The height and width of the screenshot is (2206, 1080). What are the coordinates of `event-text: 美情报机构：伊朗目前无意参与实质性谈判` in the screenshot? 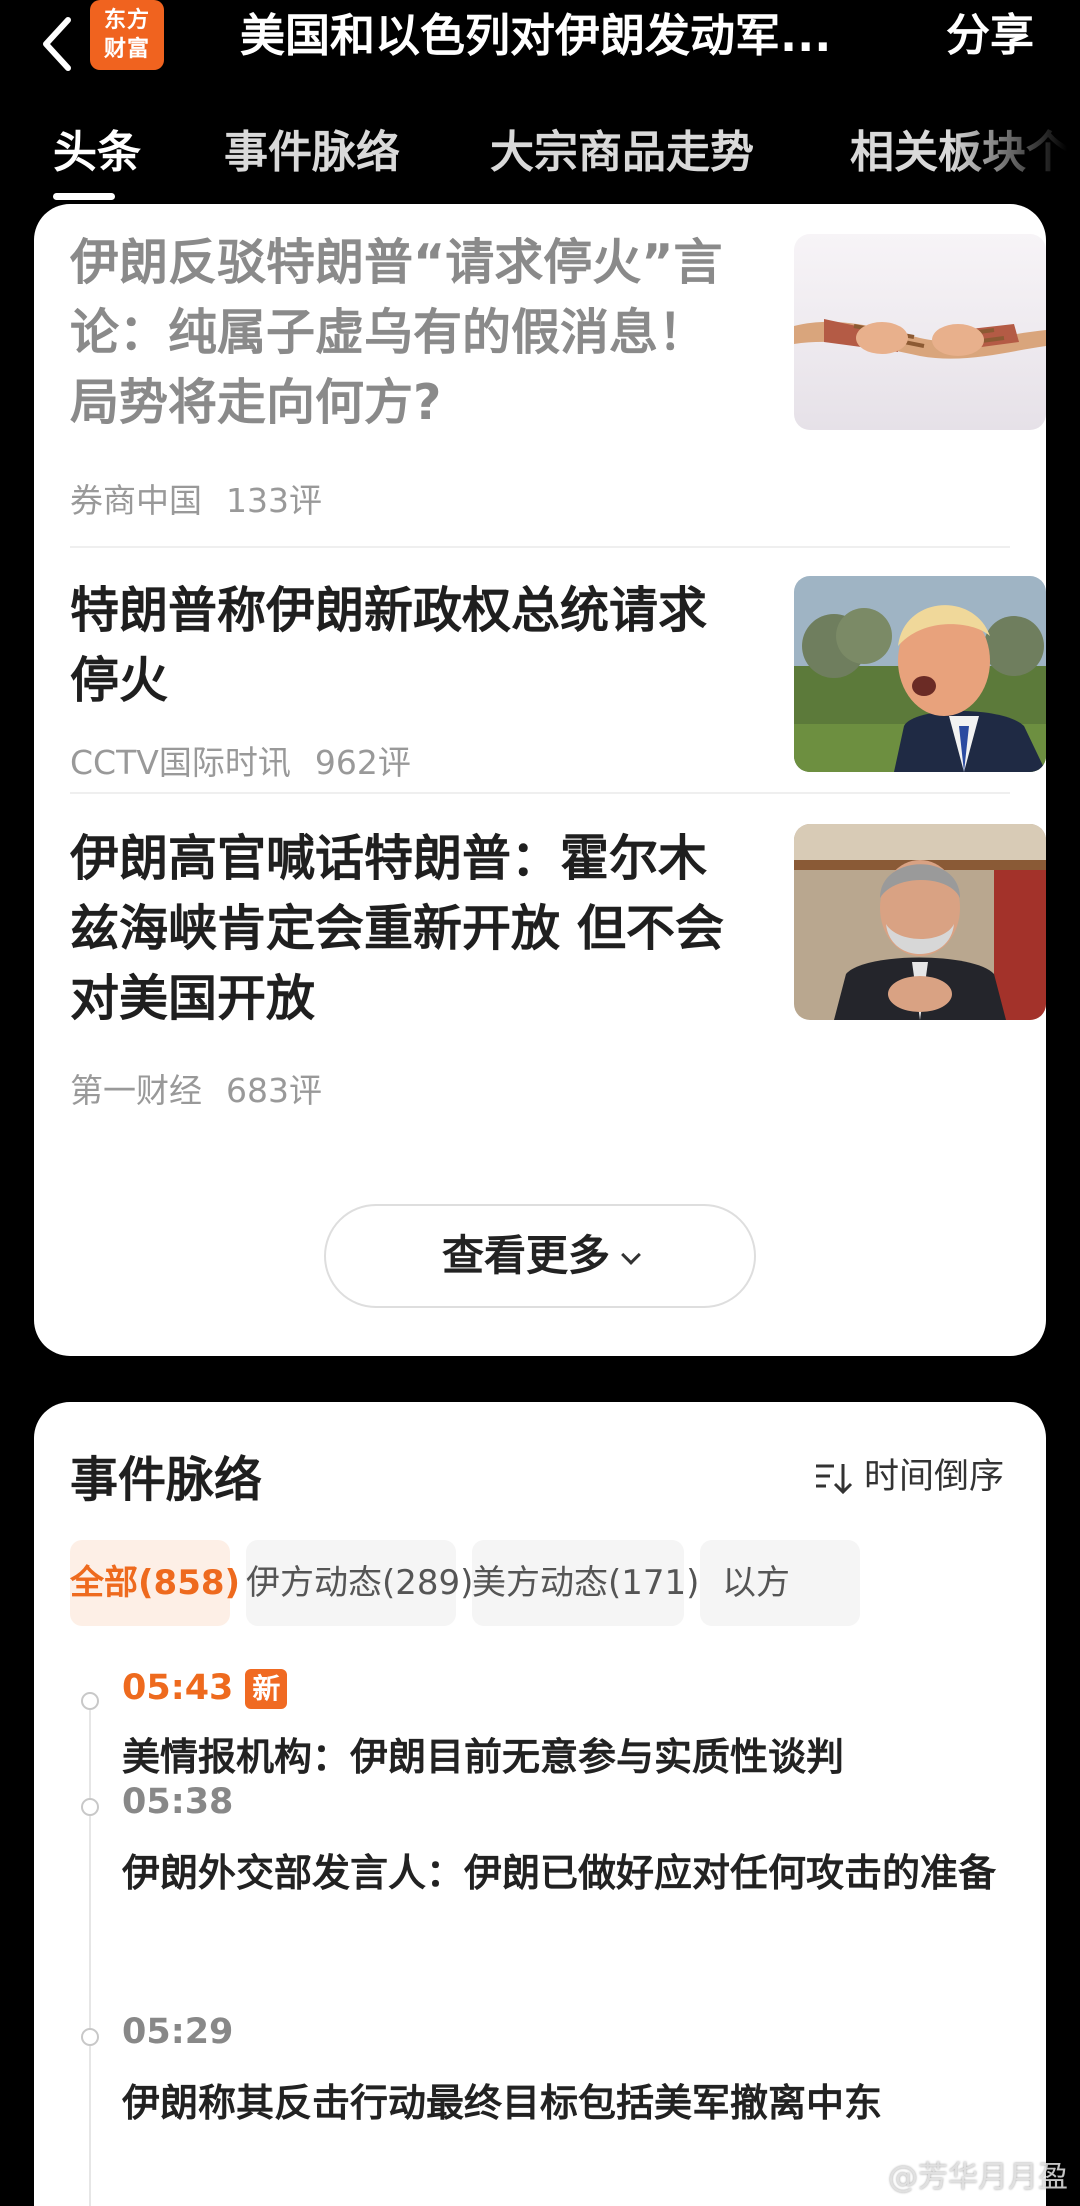 It's located at (572, 1757).